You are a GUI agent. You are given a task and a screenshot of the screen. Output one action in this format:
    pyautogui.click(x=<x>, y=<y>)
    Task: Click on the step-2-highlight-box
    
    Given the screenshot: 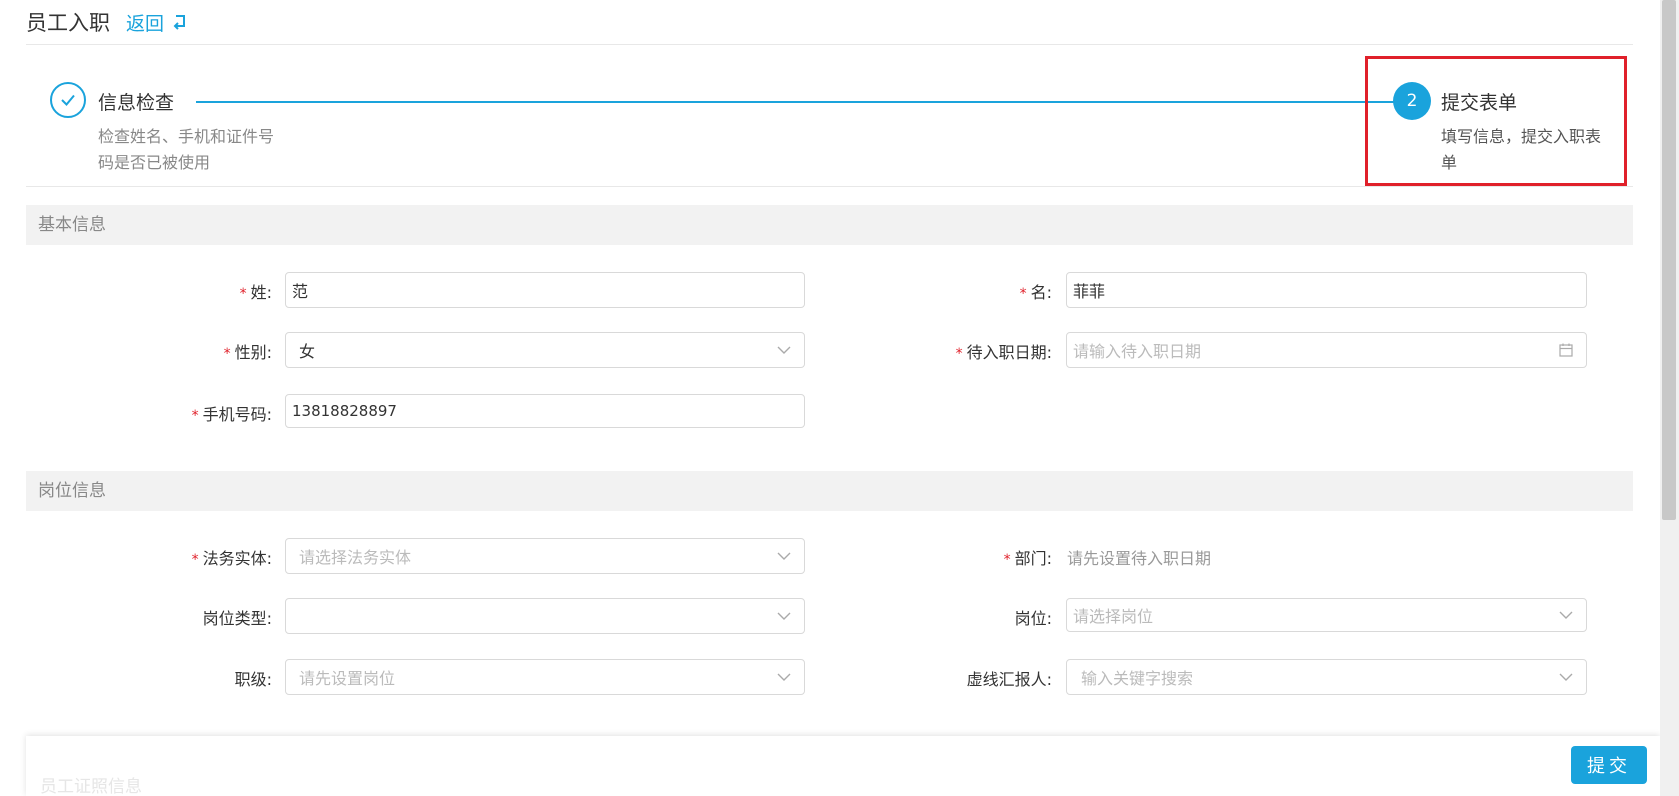 What is the action you would take?
    pyautogui.click(x=1496, y=121)
    